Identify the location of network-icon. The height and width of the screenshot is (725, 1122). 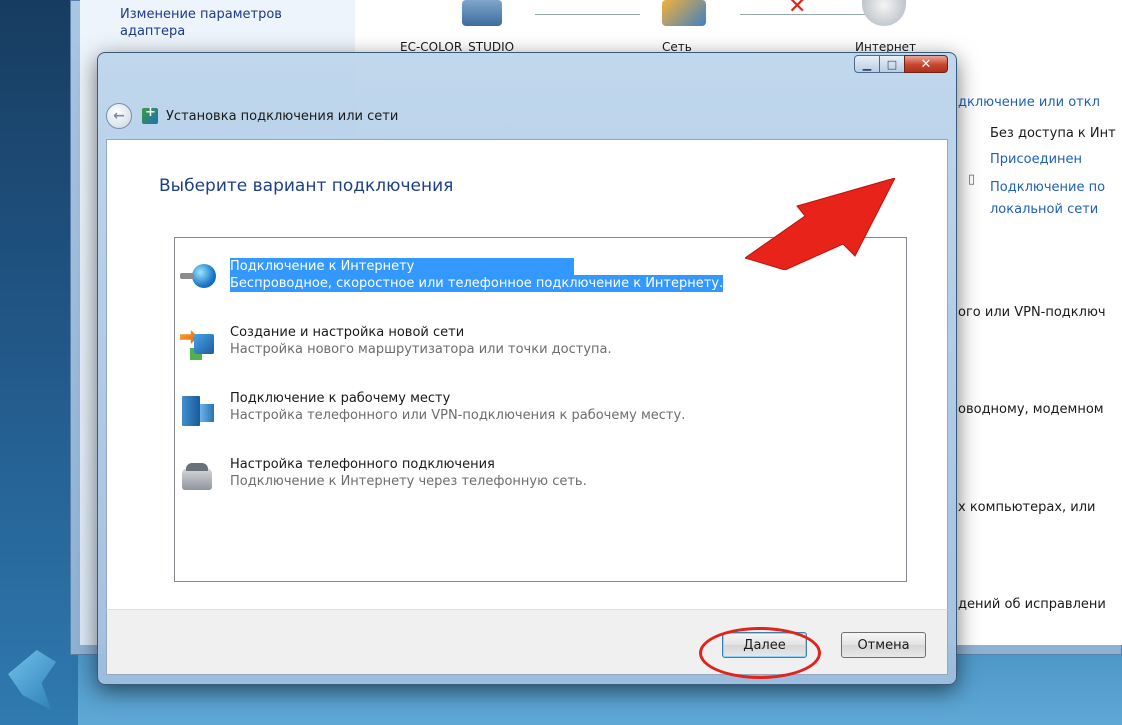
(684, 13).